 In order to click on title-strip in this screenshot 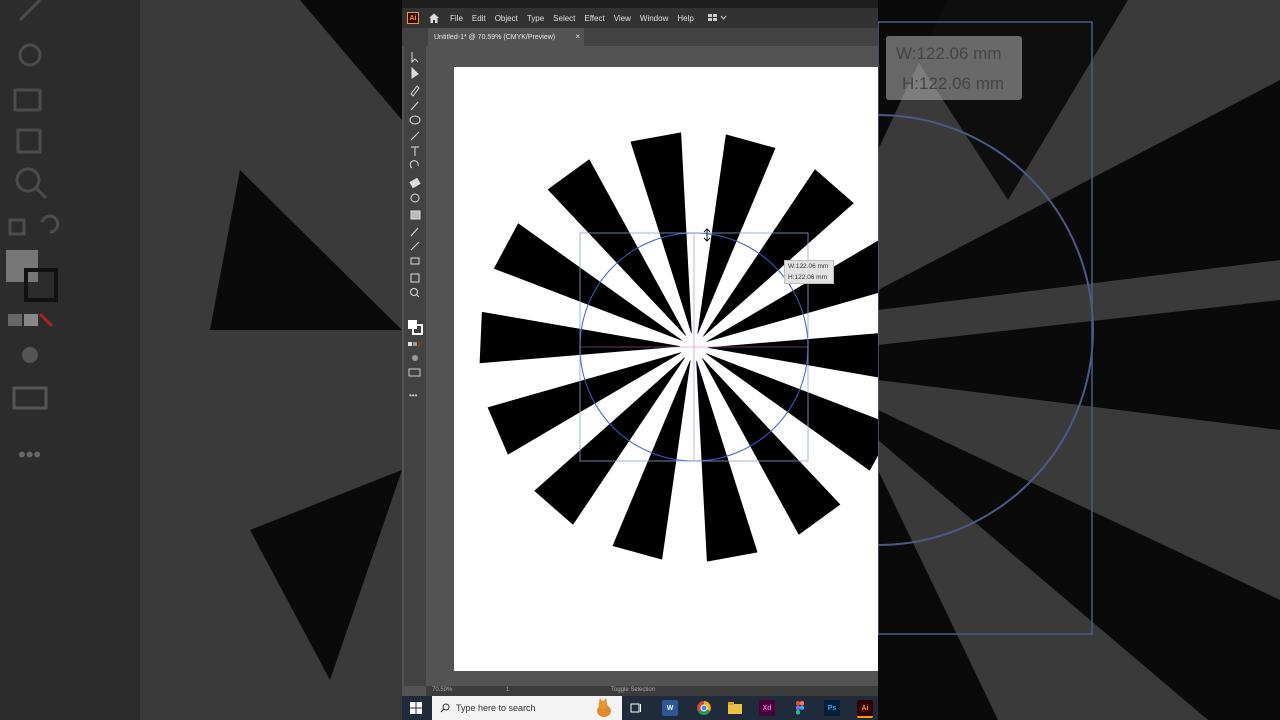, I will do `click(640, 4)`.